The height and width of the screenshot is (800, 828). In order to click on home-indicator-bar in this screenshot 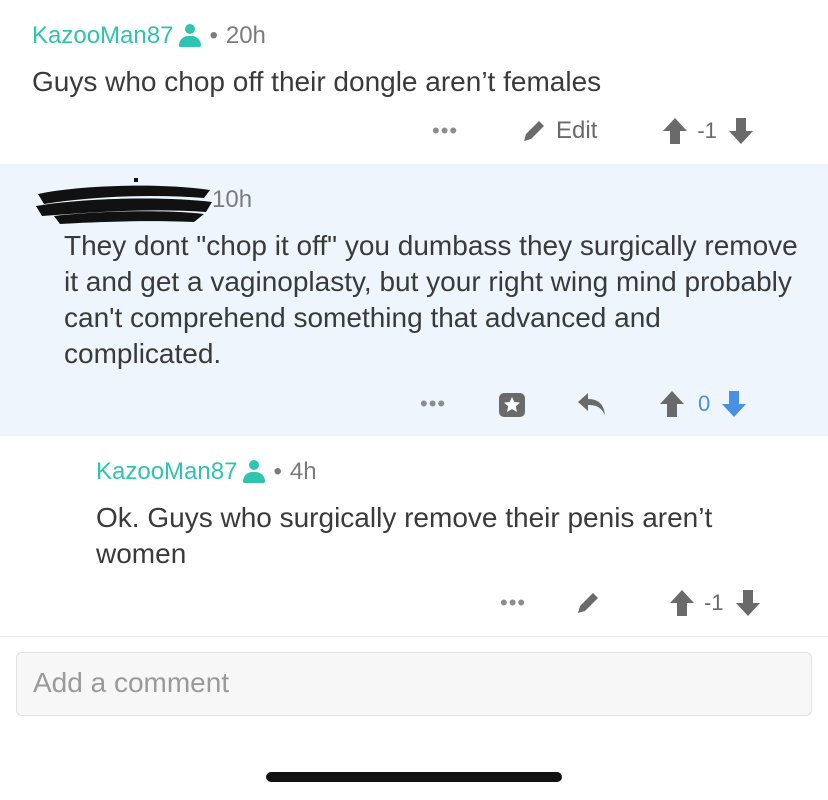, I will do `click(414, 777)`.